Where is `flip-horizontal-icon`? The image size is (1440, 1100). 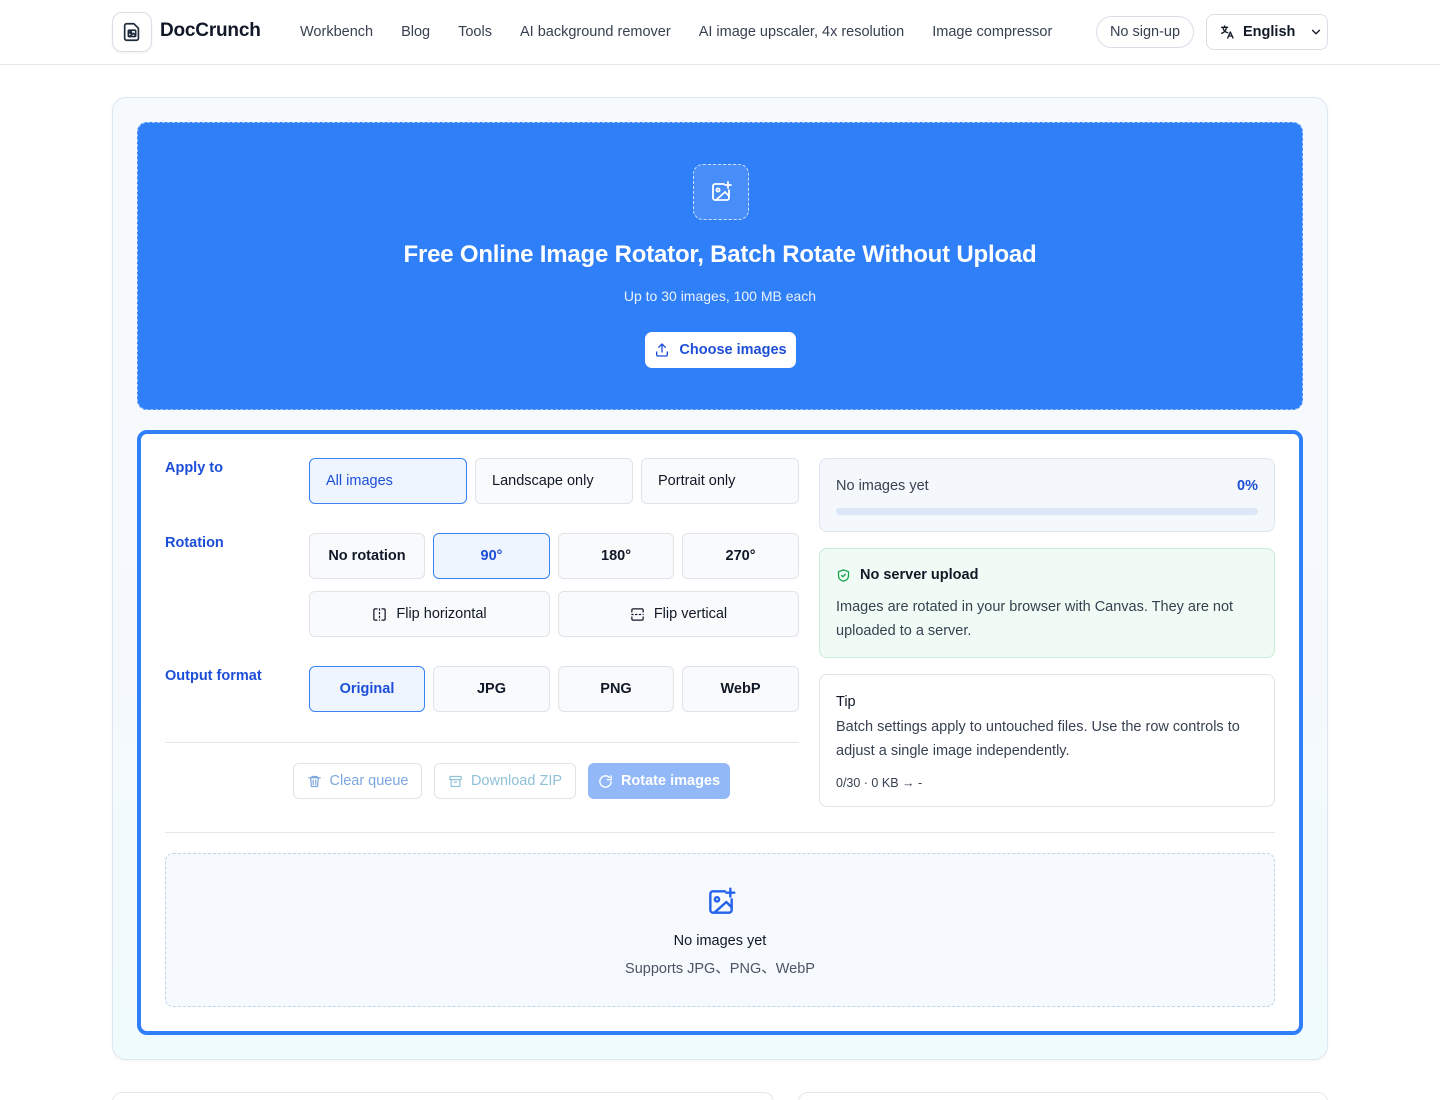 flip-horizontal-icon is located at coordinates (379, 614).